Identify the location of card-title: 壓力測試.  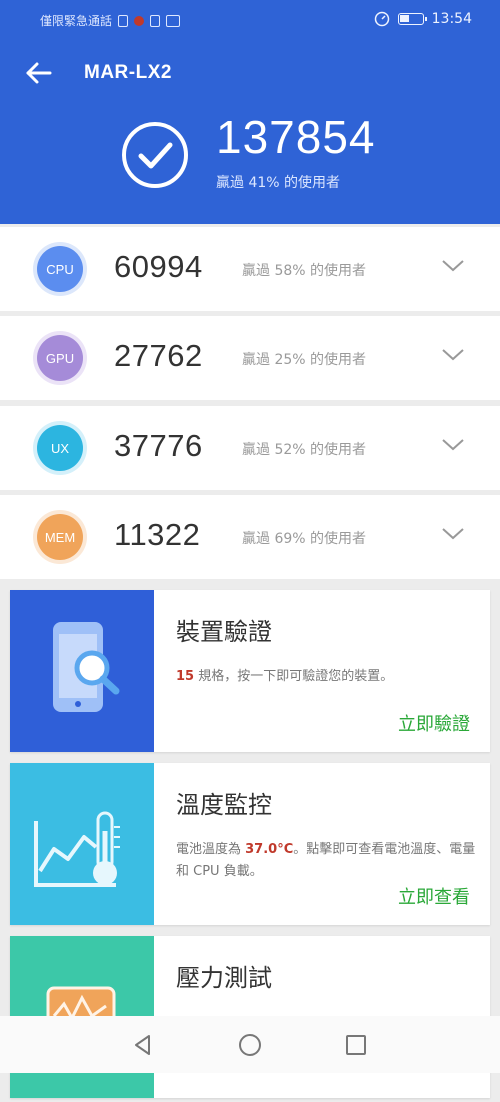
(224, 978).